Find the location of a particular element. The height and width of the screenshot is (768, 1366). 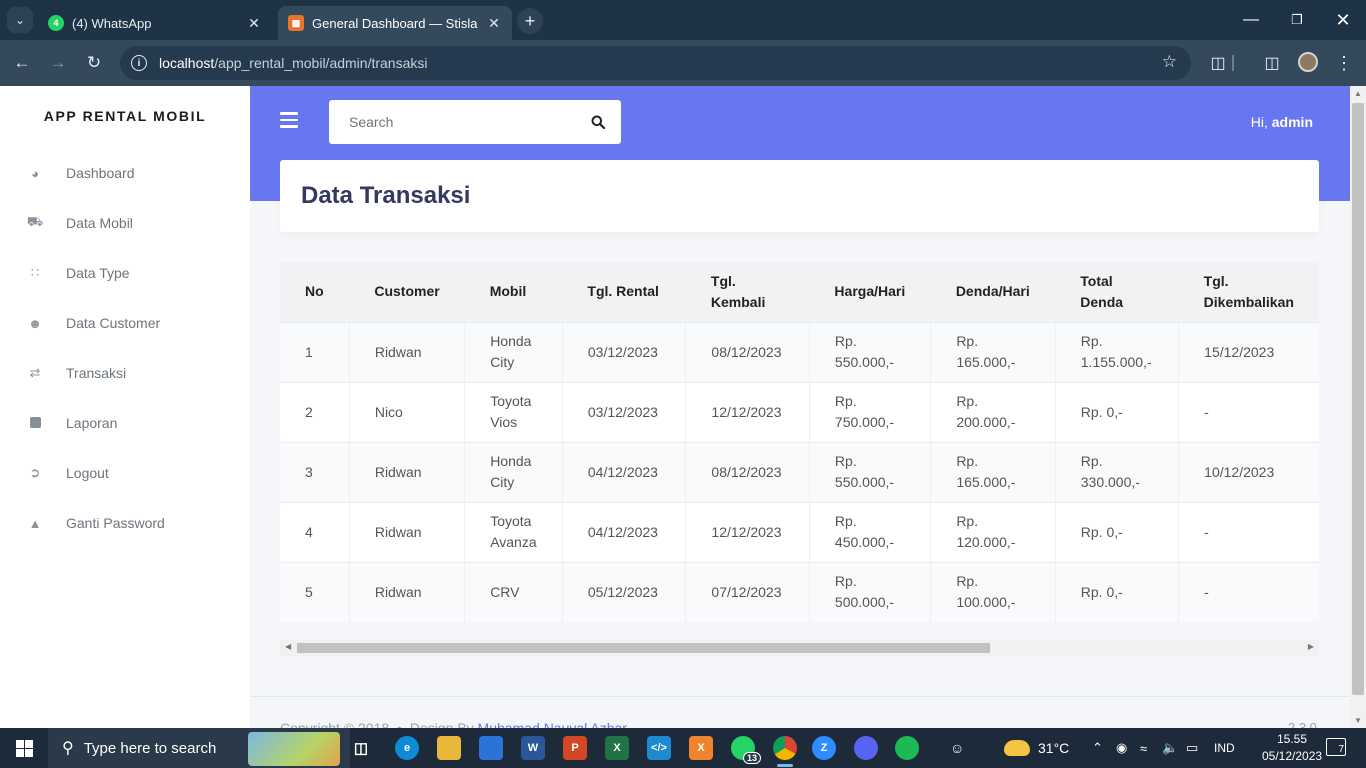

sidebar-item-ganti-password: ▲ Ganti Password is located at coordinates (125, 523).